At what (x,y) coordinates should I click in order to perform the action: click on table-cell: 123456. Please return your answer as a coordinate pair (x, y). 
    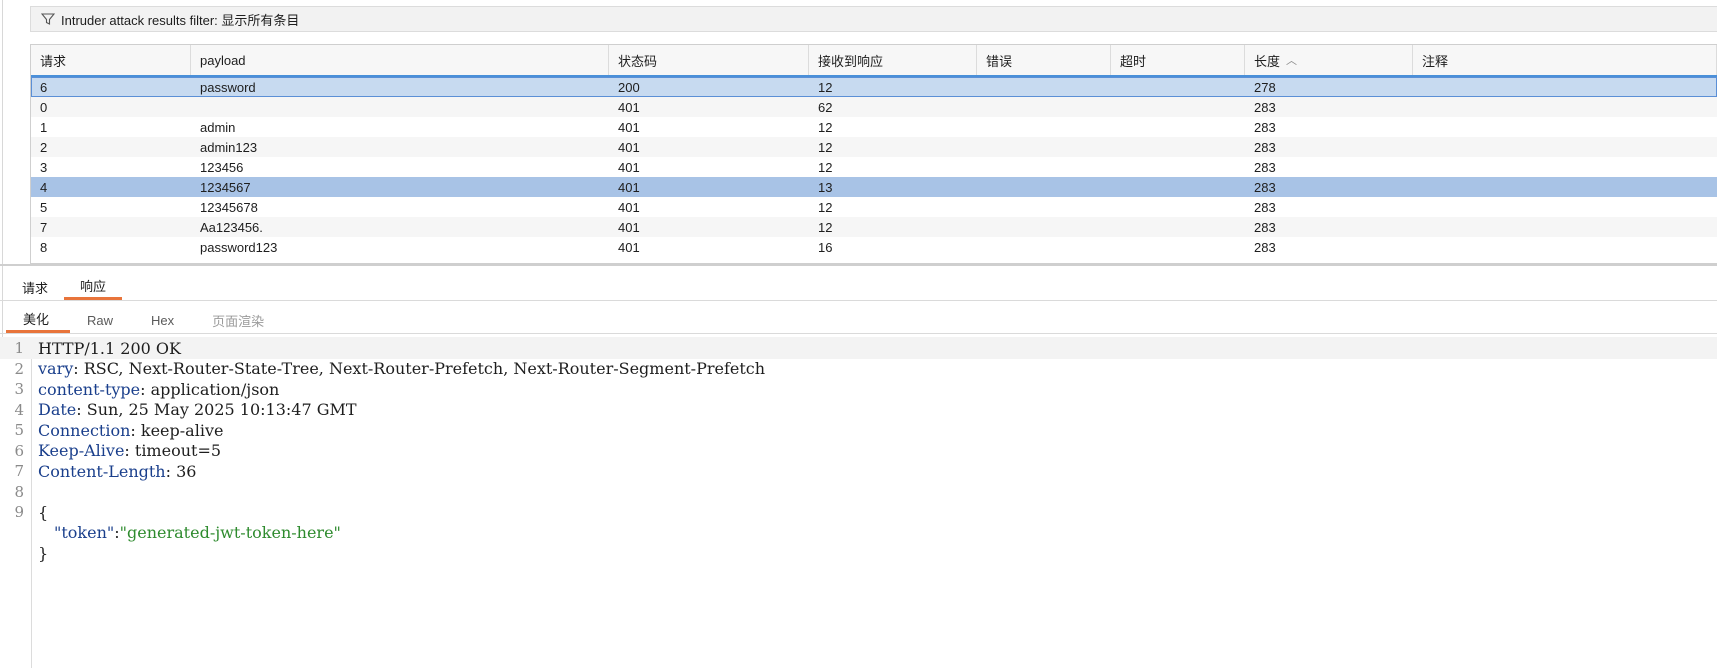
    Looking at the image, I should click on (222, 167).